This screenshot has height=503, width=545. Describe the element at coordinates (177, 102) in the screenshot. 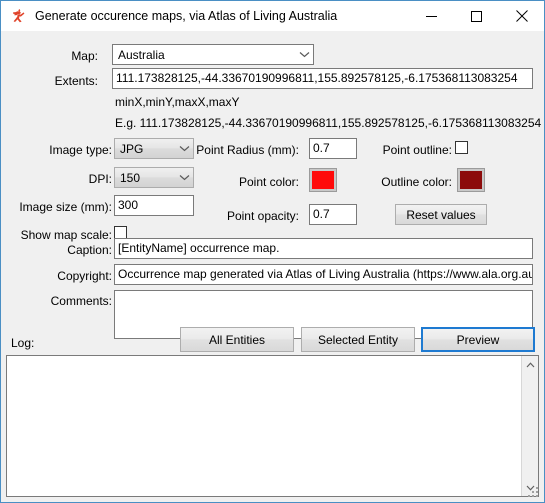

I see `extents-hint: minX,minY,maxX,maxY` at that location.